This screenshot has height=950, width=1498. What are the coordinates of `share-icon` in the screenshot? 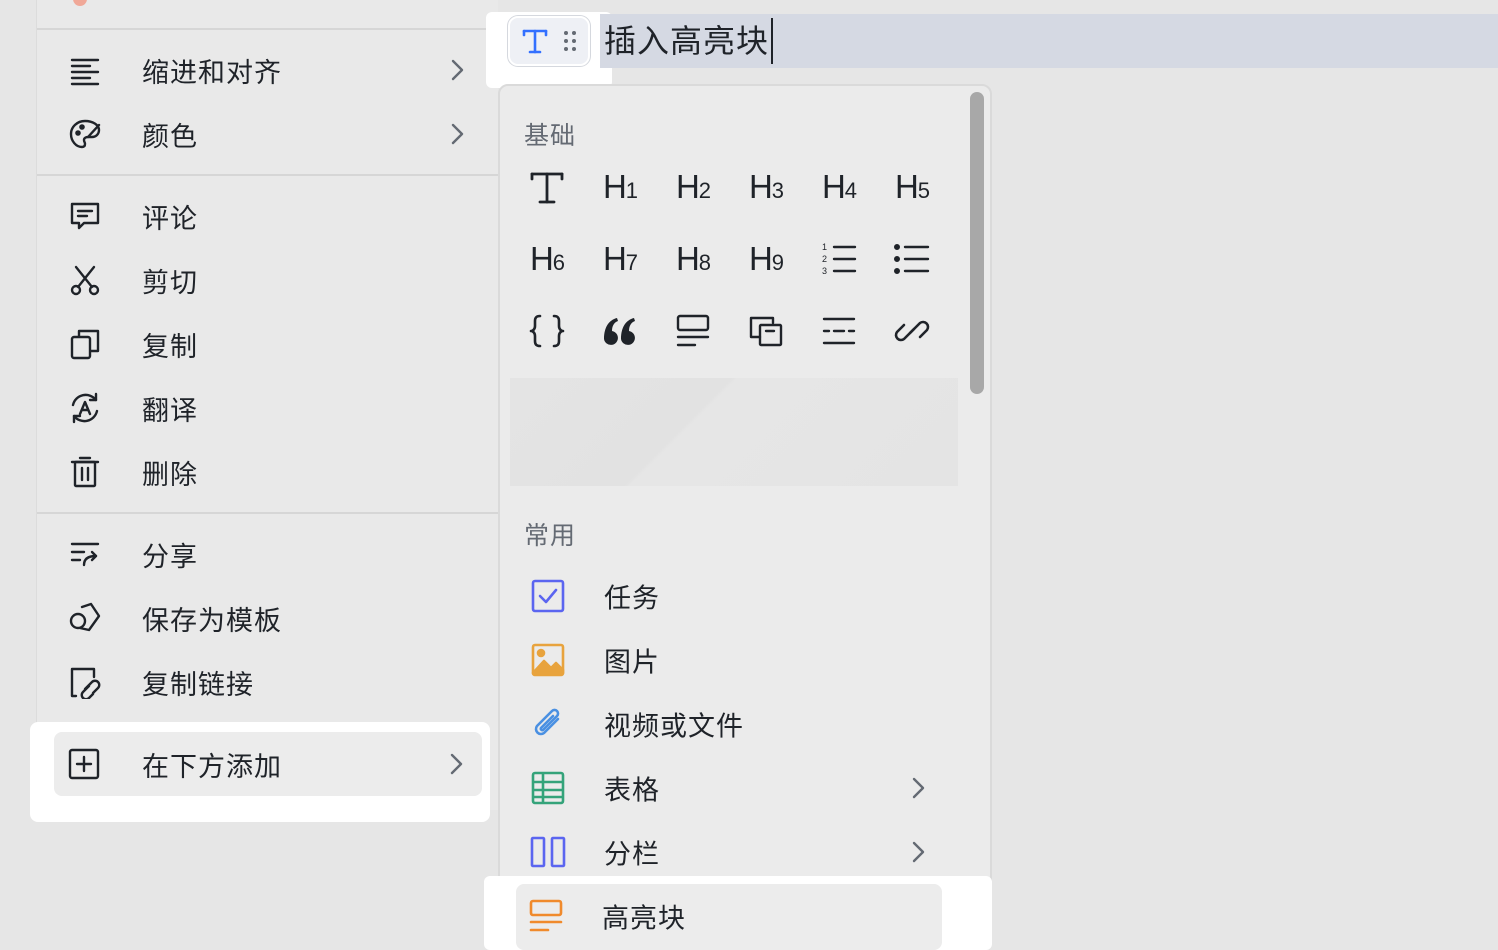 It's located at (85, 554).